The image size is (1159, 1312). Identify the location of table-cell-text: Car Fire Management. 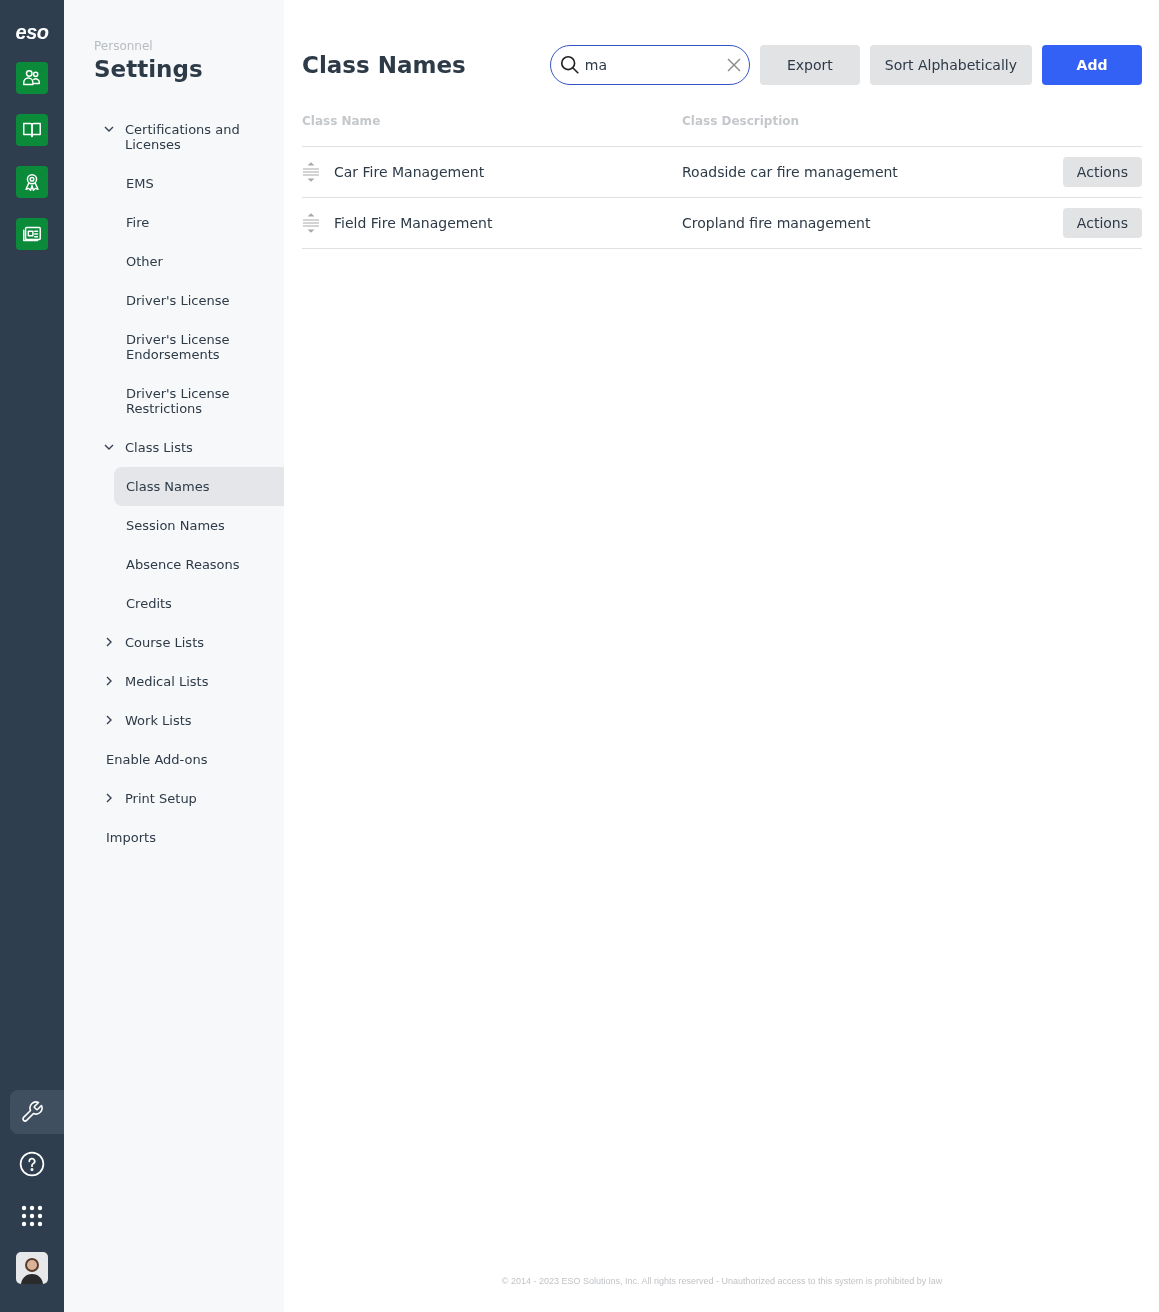
(410, 172).